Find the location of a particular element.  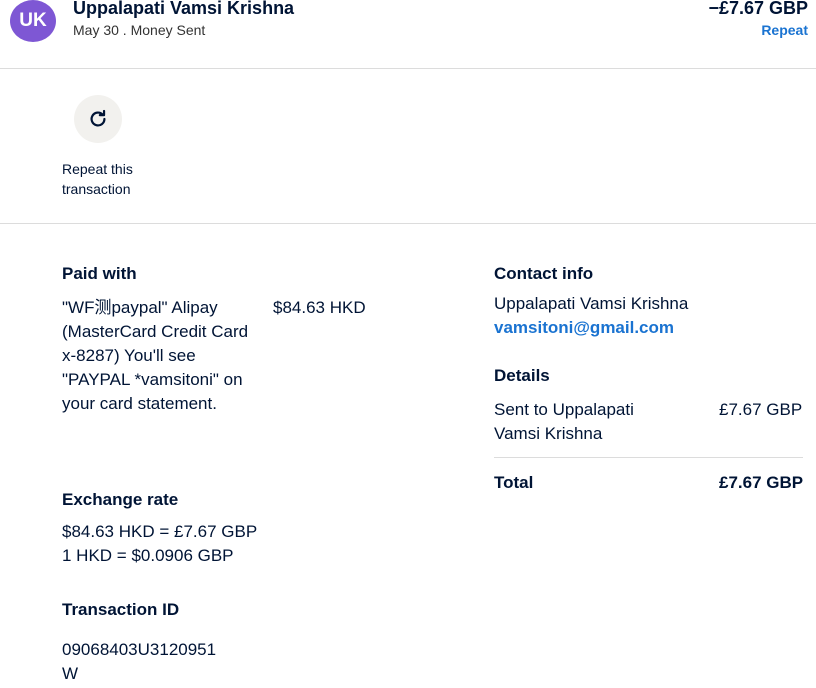

transaction-id-value: 09068403U3120951W is located at coordinates (139, 661).